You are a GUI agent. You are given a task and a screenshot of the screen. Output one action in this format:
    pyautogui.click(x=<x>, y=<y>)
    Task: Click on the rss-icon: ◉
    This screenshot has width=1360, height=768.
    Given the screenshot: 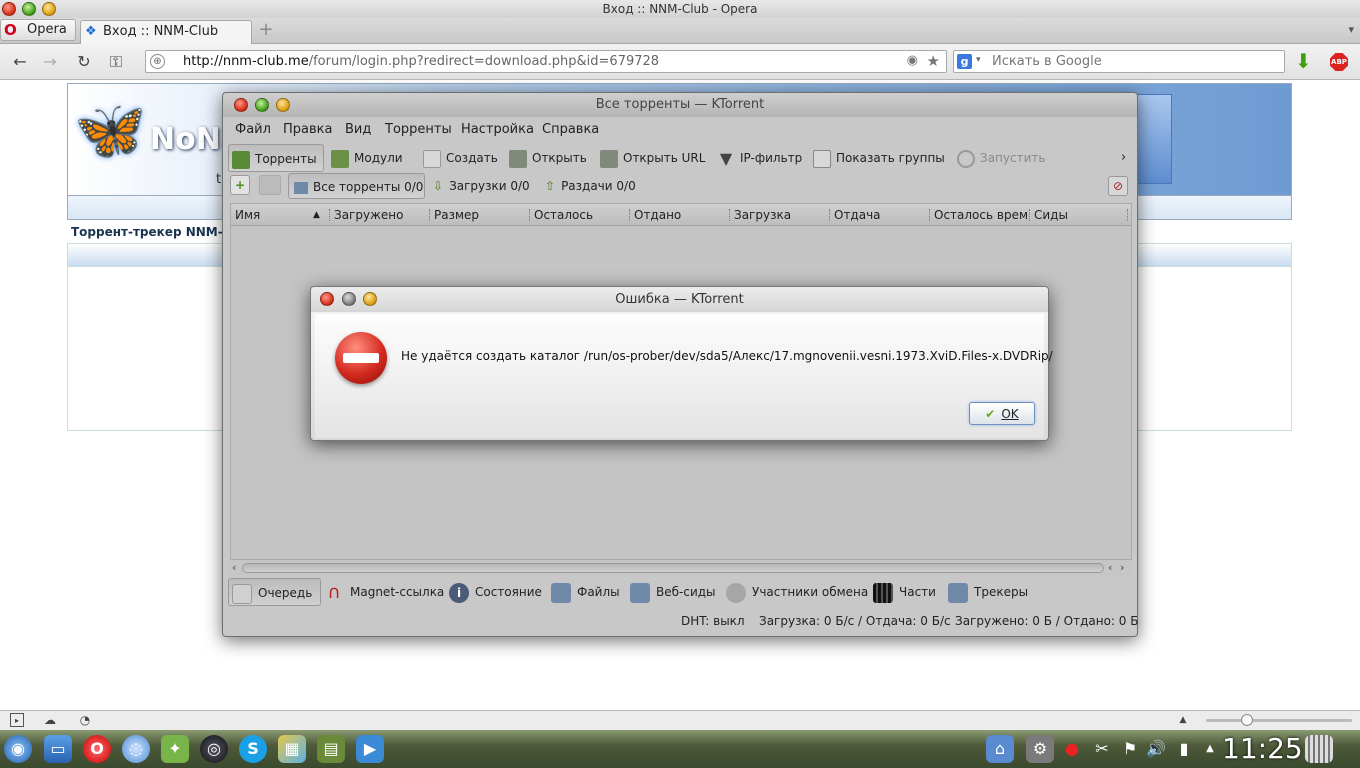 What is the action you would take?
    pyautogui.click(x=912, y=60)
    